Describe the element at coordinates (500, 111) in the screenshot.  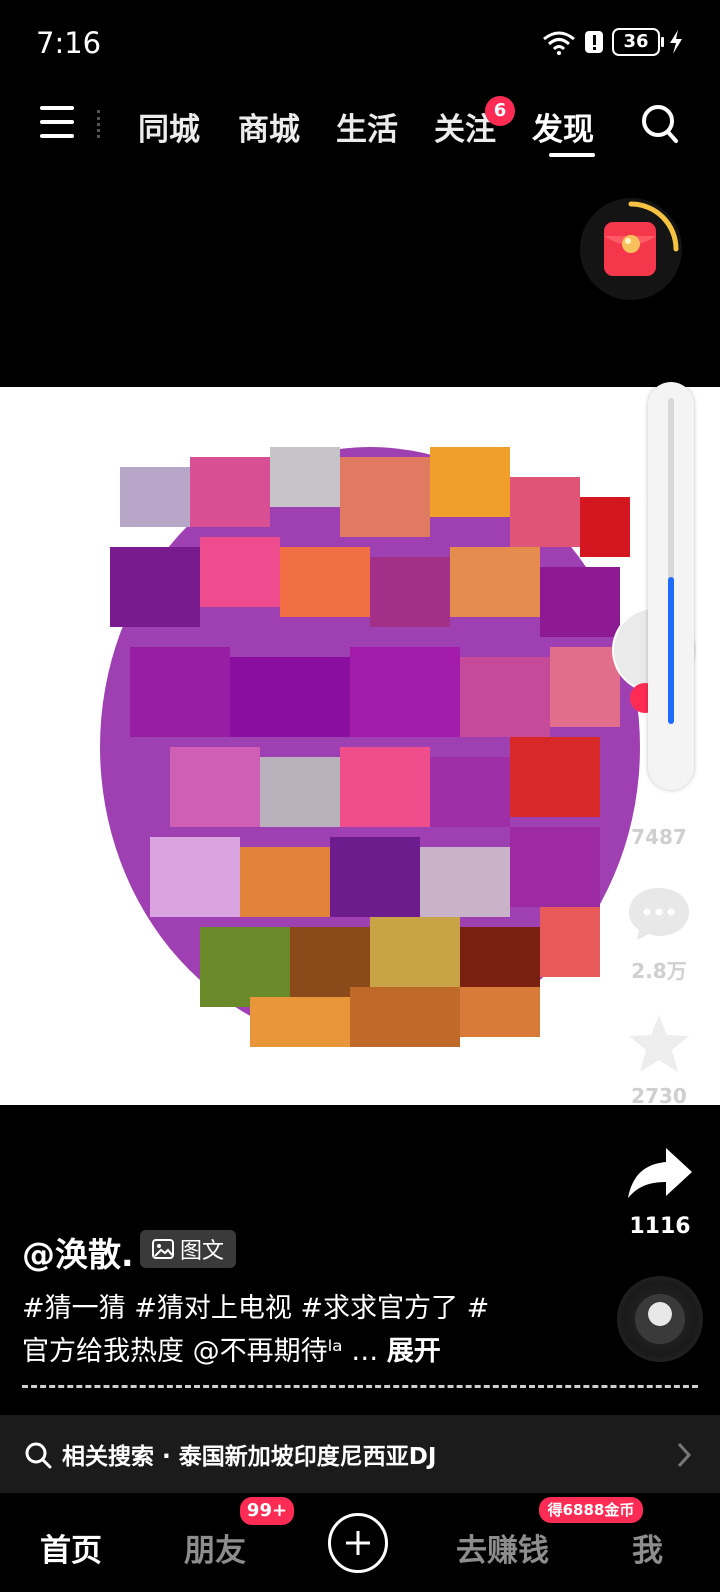
I see `follow-badge: 6` at that location.